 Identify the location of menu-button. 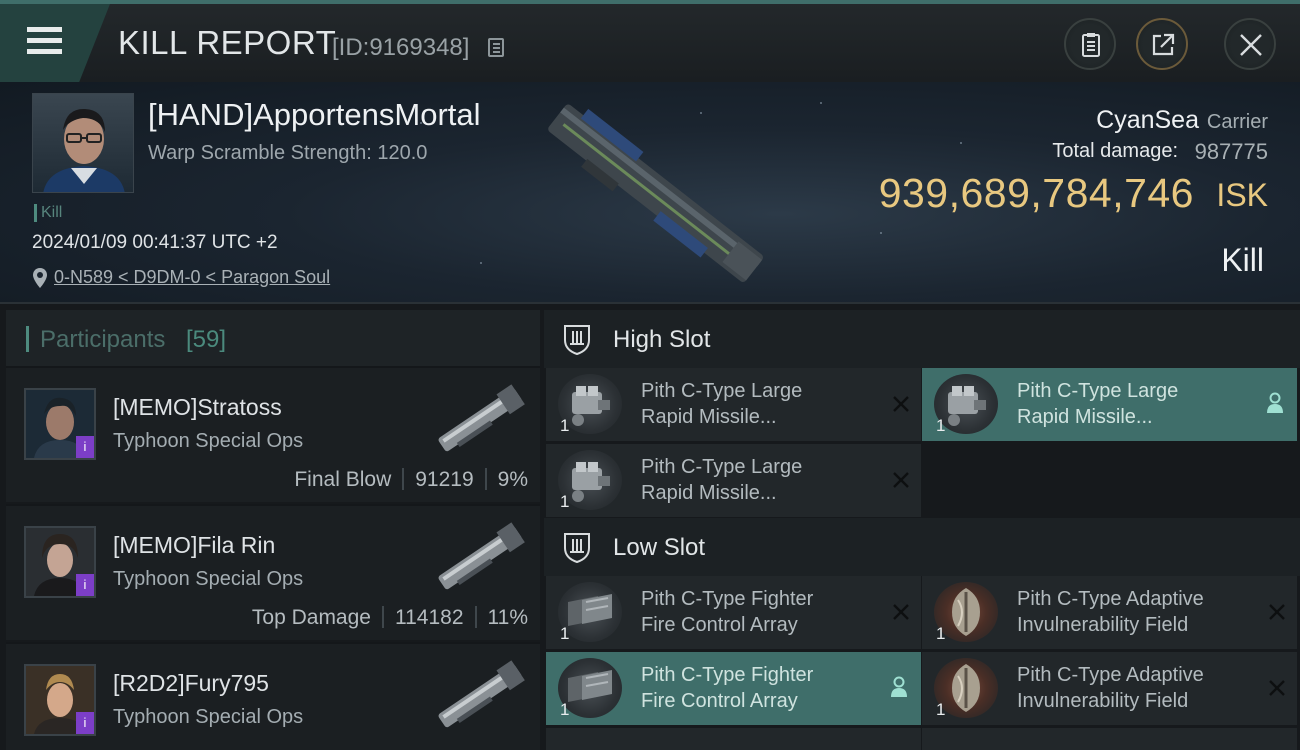
(55, 43).